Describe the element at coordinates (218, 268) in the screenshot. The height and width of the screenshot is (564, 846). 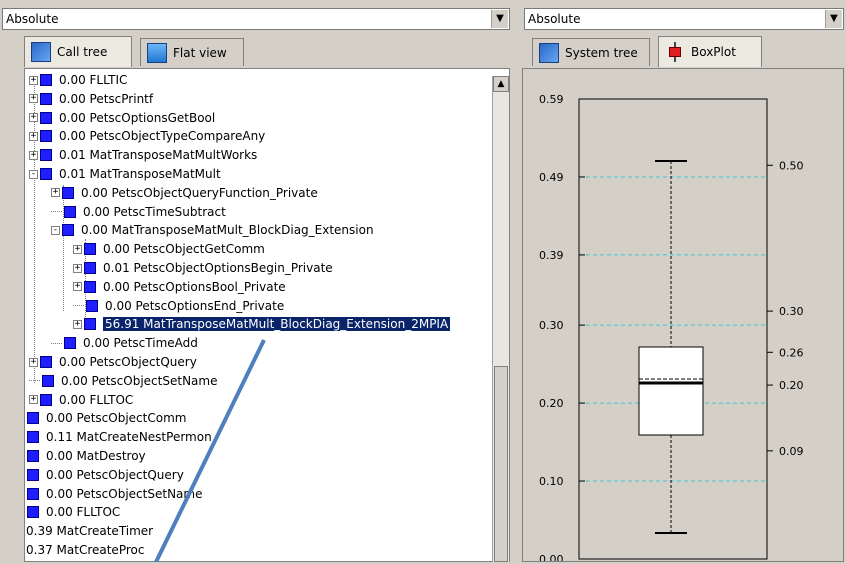
I see `tree-row-label: 0.01 PetscObjectOptionsBegin_Private` at that location.